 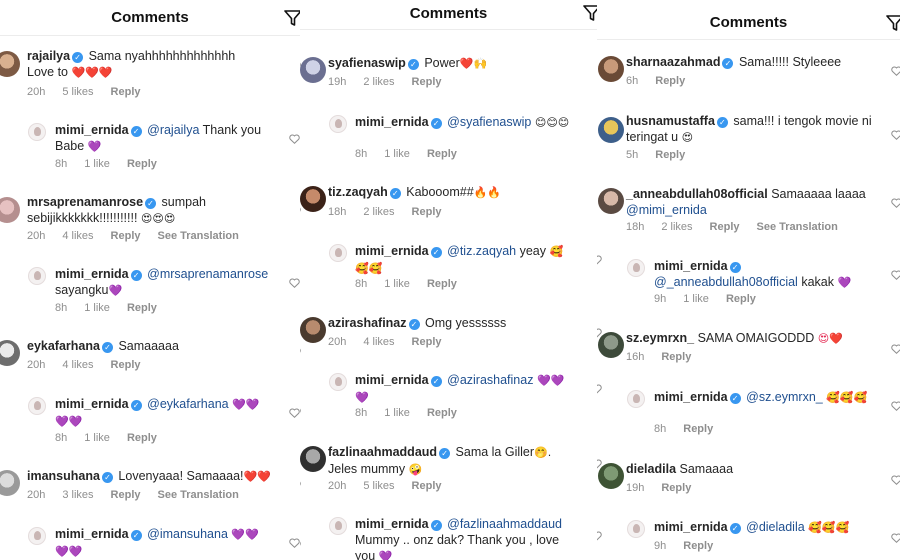 I want to click on comment-username: azirashafinaz, so click(x=367, y=323).